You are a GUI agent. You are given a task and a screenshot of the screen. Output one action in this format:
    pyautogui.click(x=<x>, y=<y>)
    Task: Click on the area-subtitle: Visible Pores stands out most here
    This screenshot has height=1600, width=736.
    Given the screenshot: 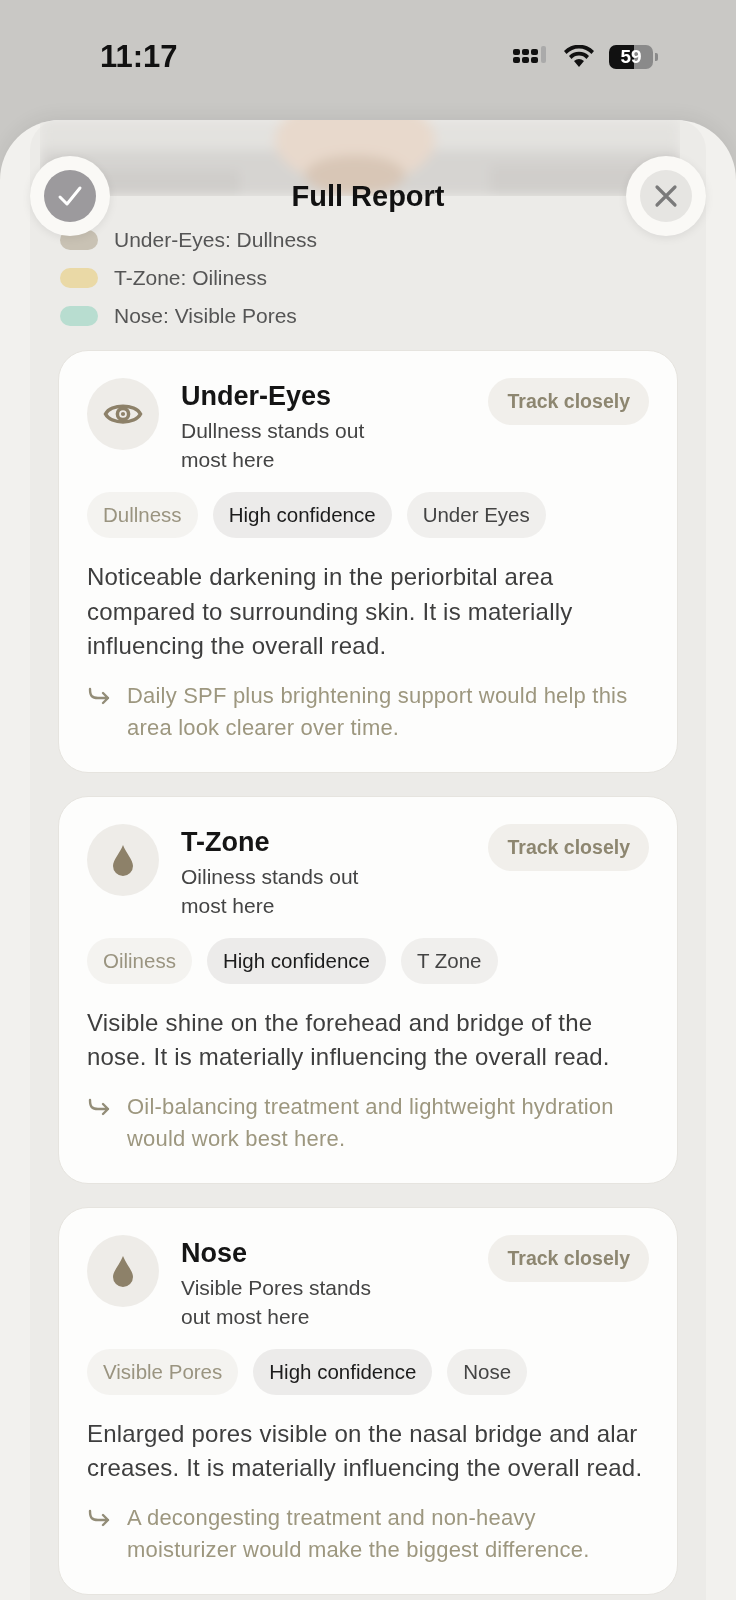 What is the action you would take?
    pyautogui.click(x=276, y=1302)
    